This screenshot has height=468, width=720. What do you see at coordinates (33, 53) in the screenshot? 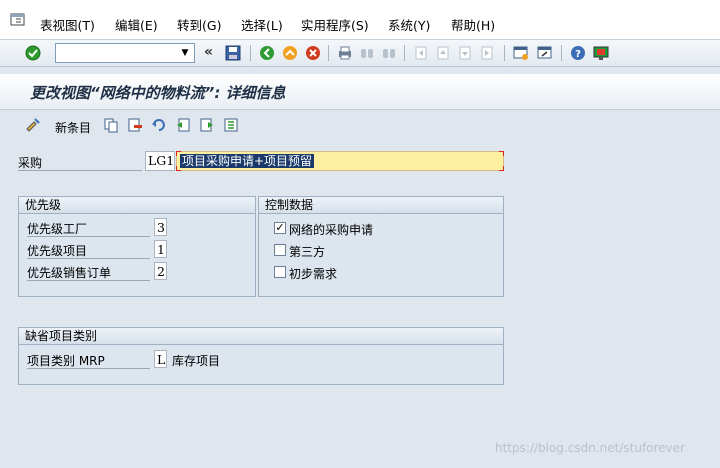
I see `enter-check-icon` at bounding box center [33, 53].